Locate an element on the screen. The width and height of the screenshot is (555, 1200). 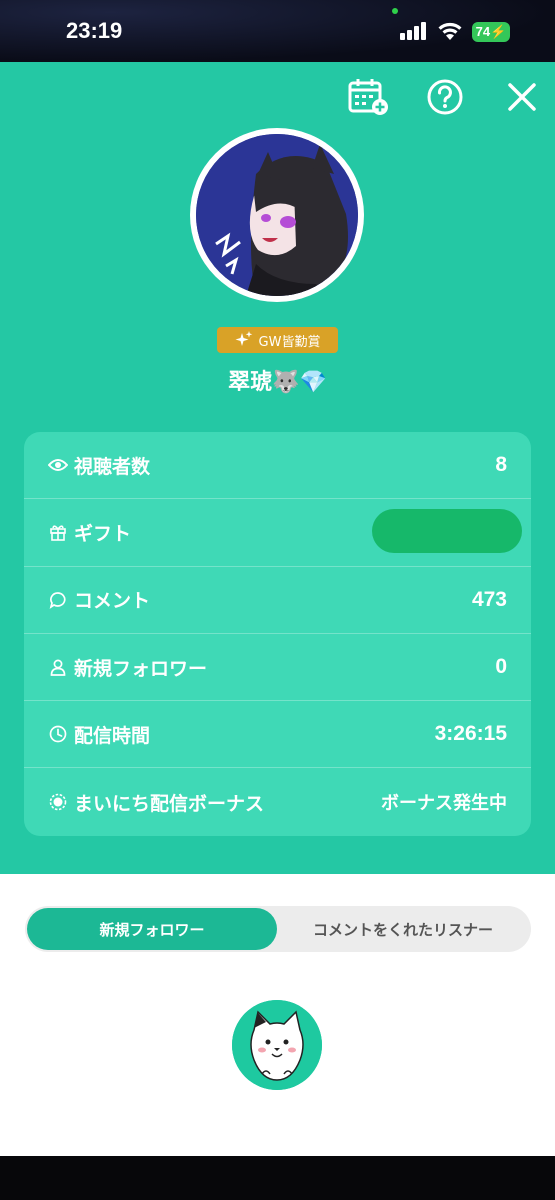
cellular-signal-icon is located at coordinates (414, 31).